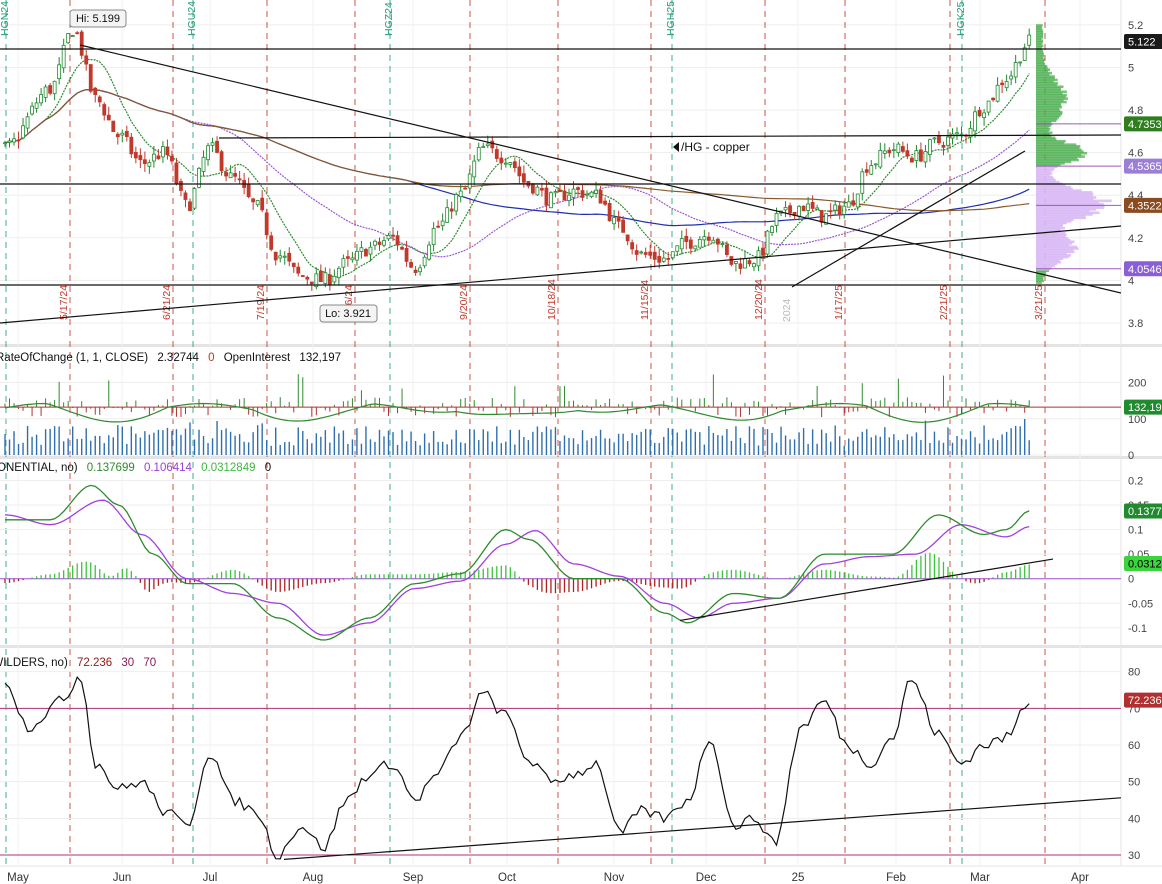 The image size is (1162, 884). Describe the element at coordinates (413, 878) in the screenshot. I see `month-tick-label: Sep` at that location.